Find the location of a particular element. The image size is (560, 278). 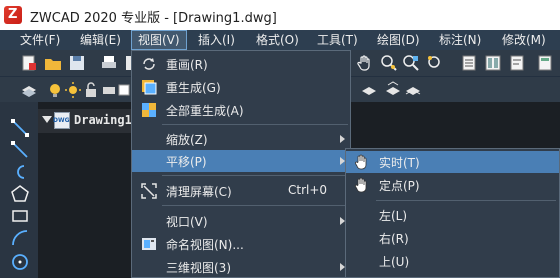

title-bar: ZWCAD 2020 专业版 - [Drawing1.dwg] is located at coordinates (280, 15).